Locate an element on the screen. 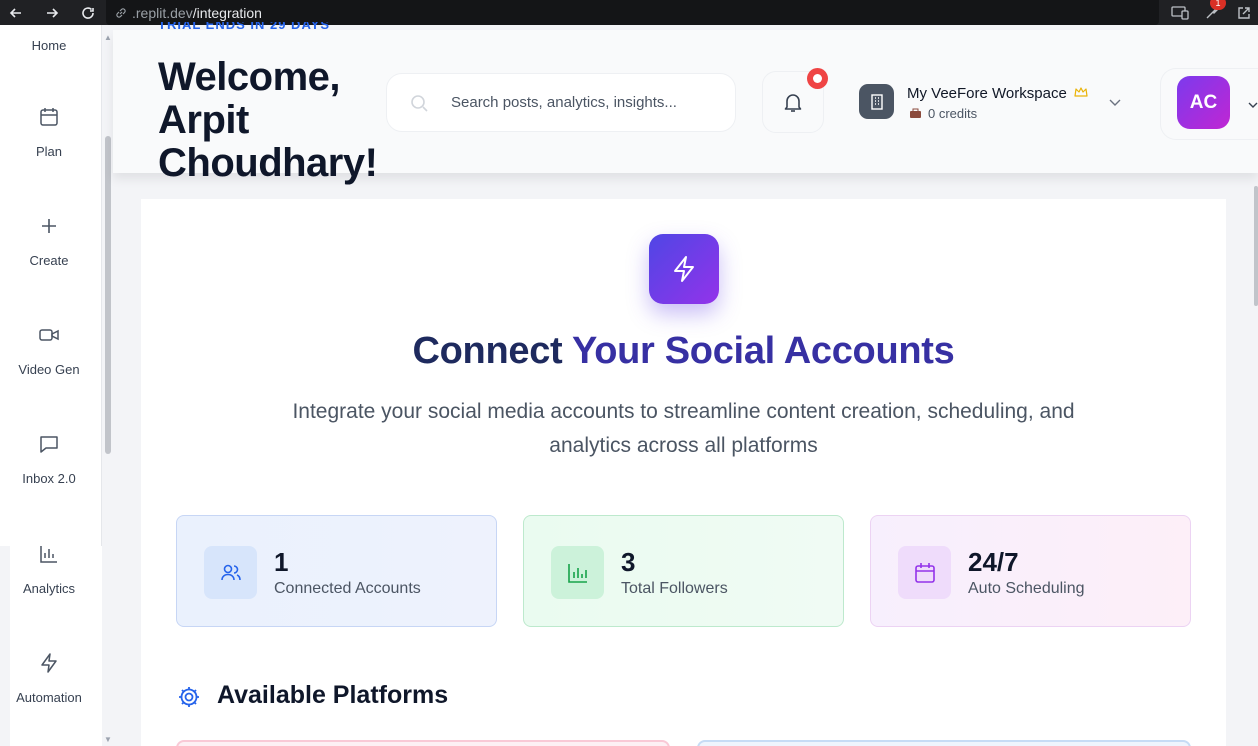 This screenshot has width=1258, height=746. scroll-down-arrow: ▼ is located at coordinates (108, 740).